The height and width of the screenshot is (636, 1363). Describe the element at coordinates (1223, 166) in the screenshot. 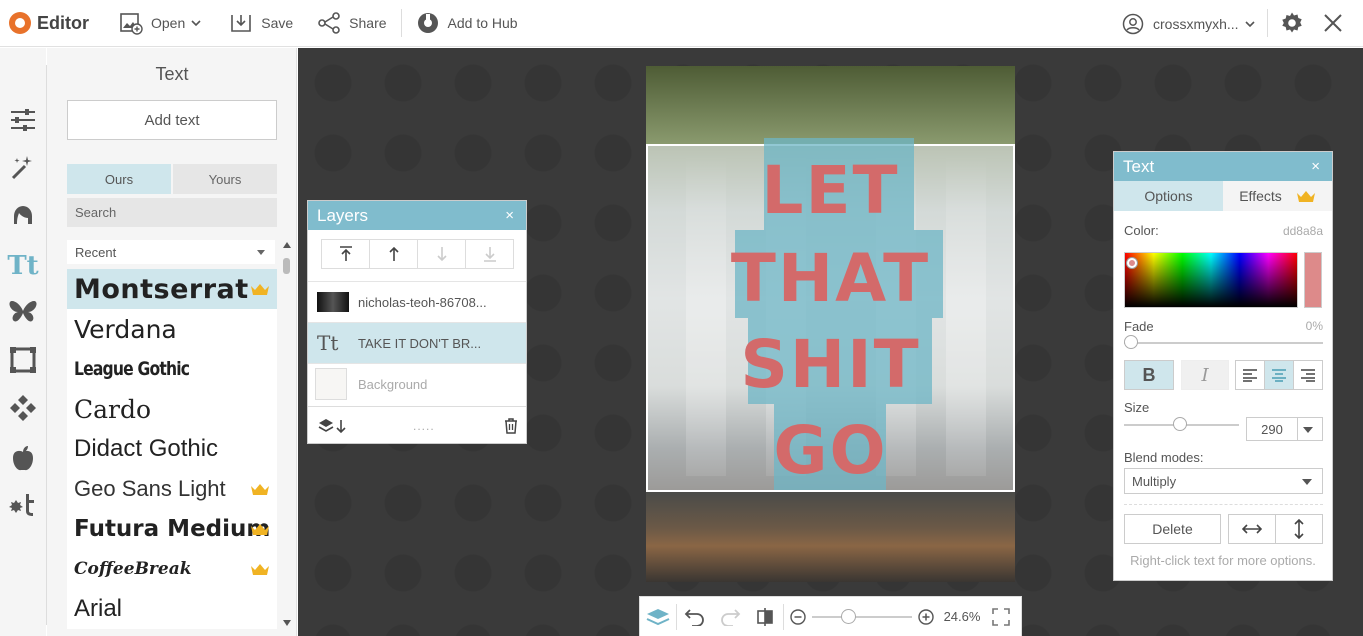

I see `text-properties-header: Text ×` at that location.